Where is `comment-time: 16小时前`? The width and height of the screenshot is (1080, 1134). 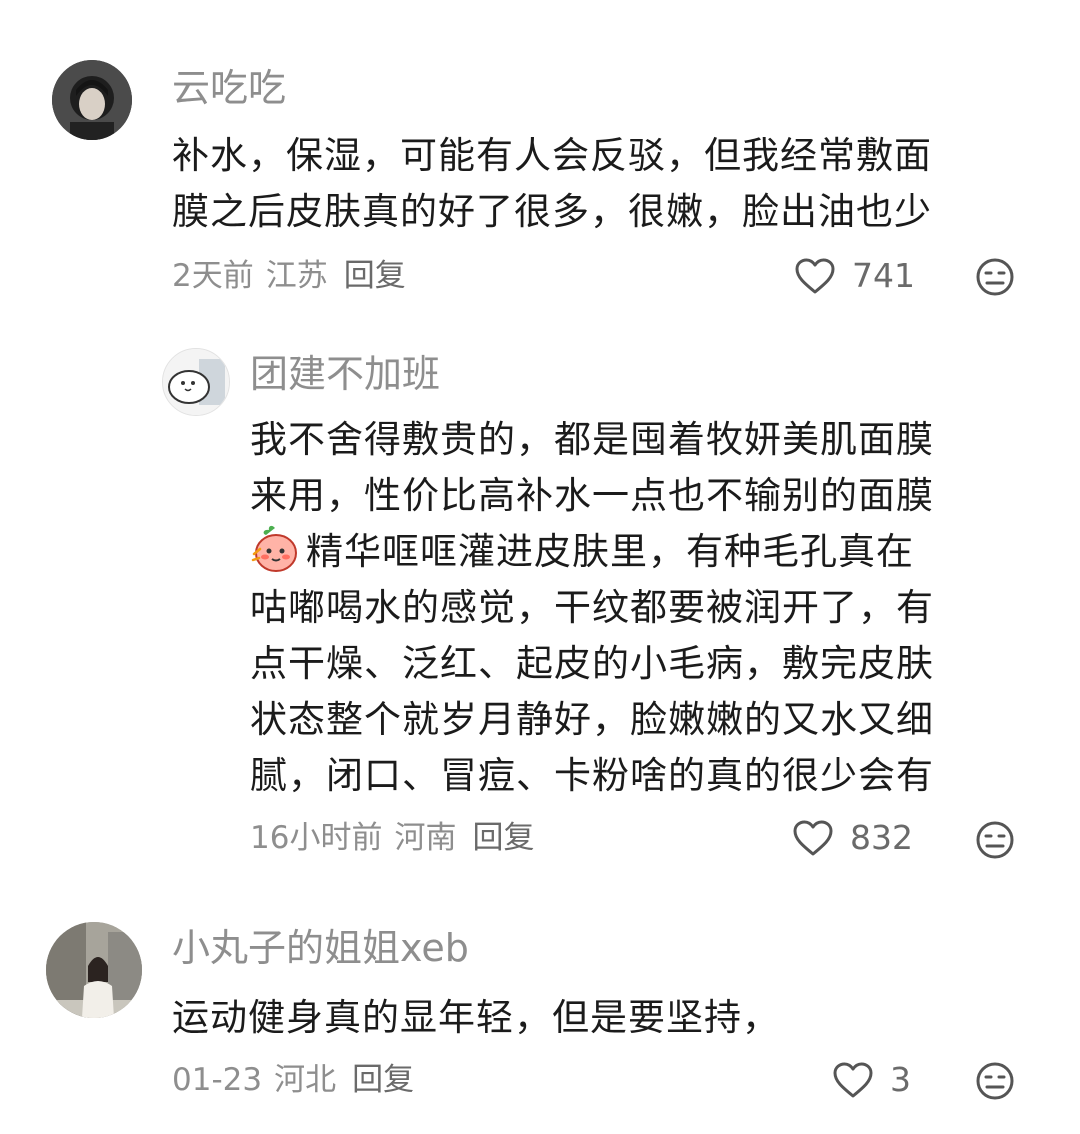 comment-time: 16小时前 is located at coordinates (316, 838).